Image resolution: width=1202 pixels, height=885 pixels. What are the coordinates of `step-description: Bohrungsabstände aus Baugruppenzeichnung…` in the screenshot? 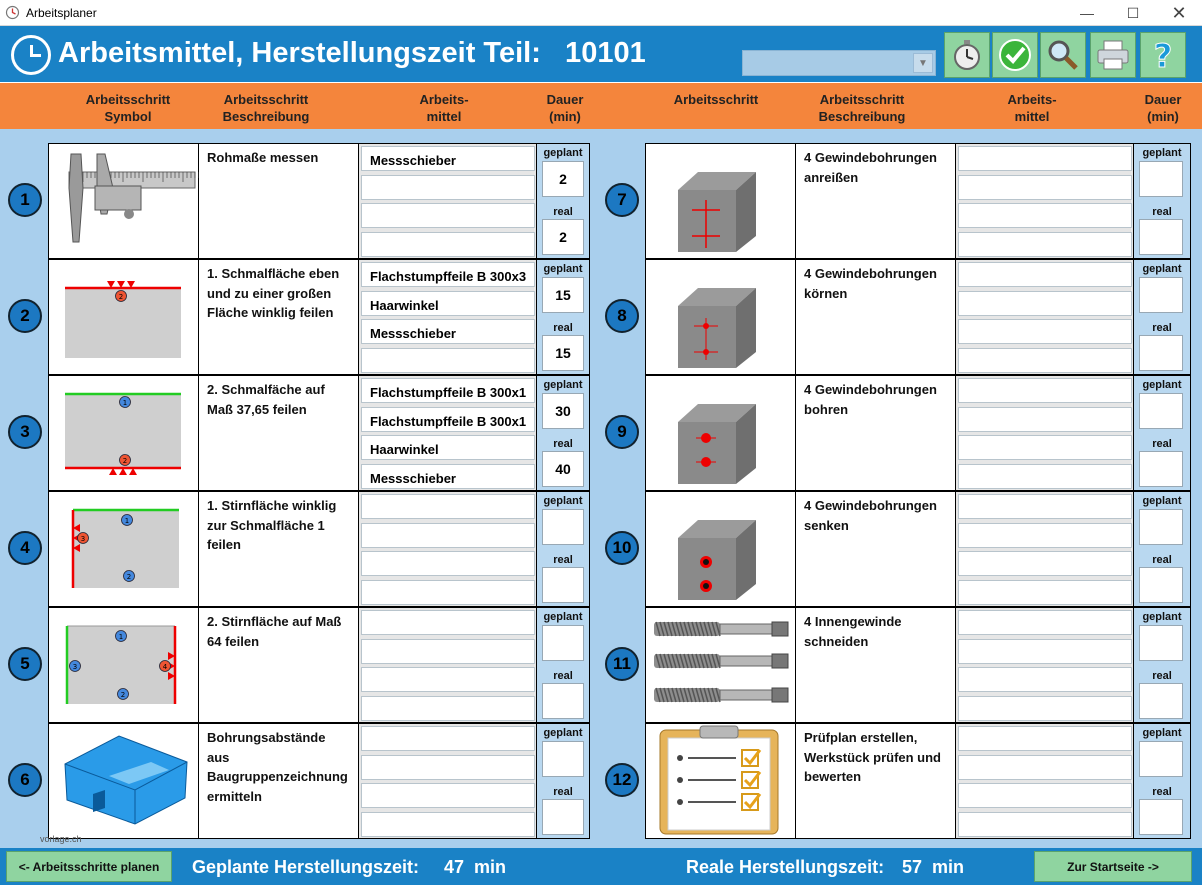 It's located at (279, 781).